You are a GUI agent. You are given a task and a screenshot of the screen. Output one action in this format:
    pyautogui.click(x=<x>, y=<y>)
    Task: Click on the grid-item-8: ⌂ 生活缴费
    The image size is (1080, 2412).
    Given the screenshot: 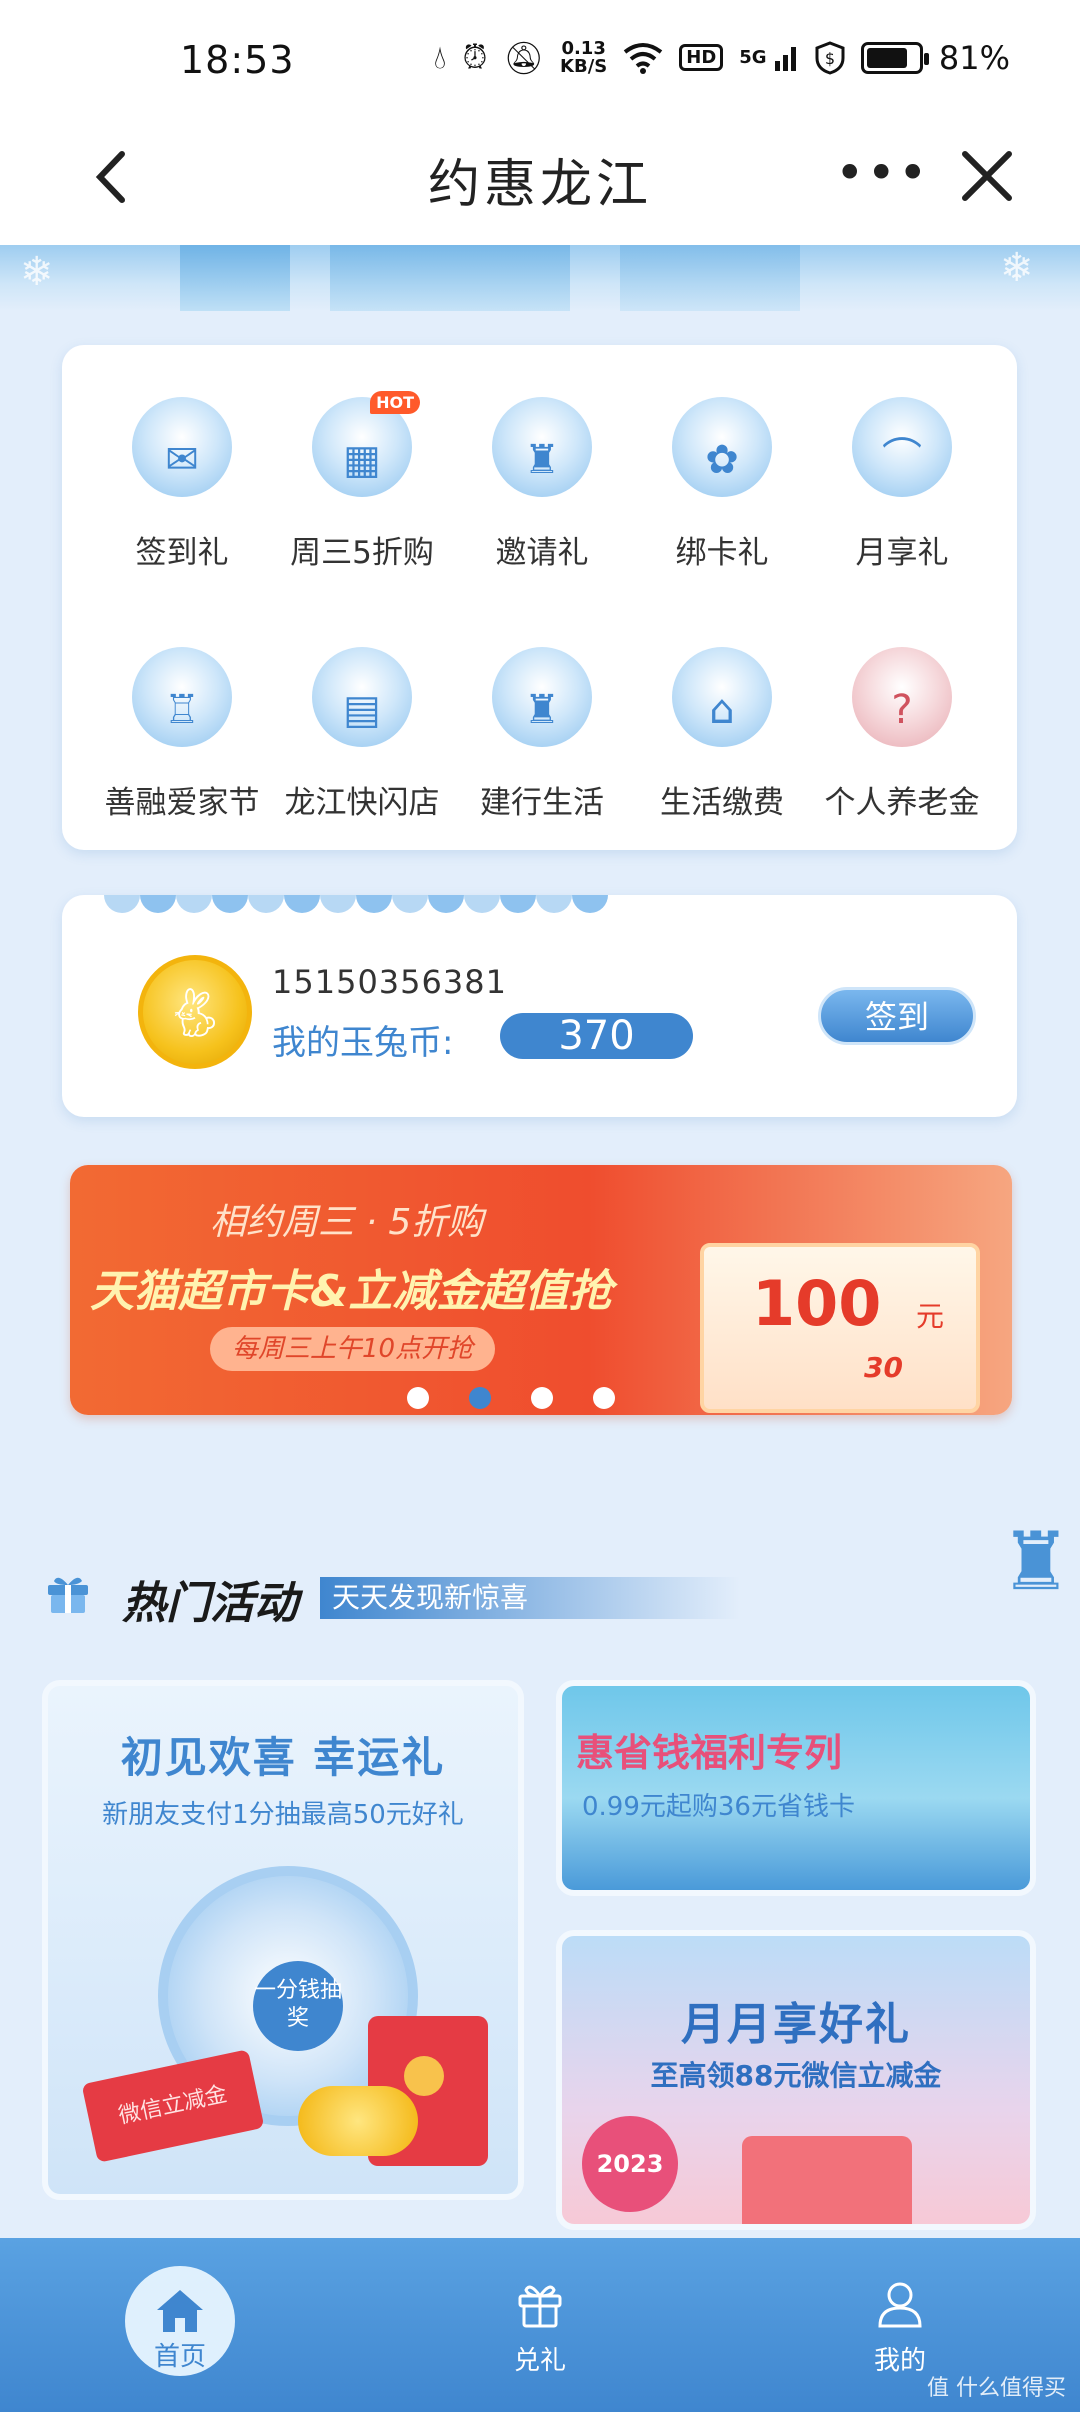 What is the action you would take?
    pyautogui.click(x=722, y=747)
    